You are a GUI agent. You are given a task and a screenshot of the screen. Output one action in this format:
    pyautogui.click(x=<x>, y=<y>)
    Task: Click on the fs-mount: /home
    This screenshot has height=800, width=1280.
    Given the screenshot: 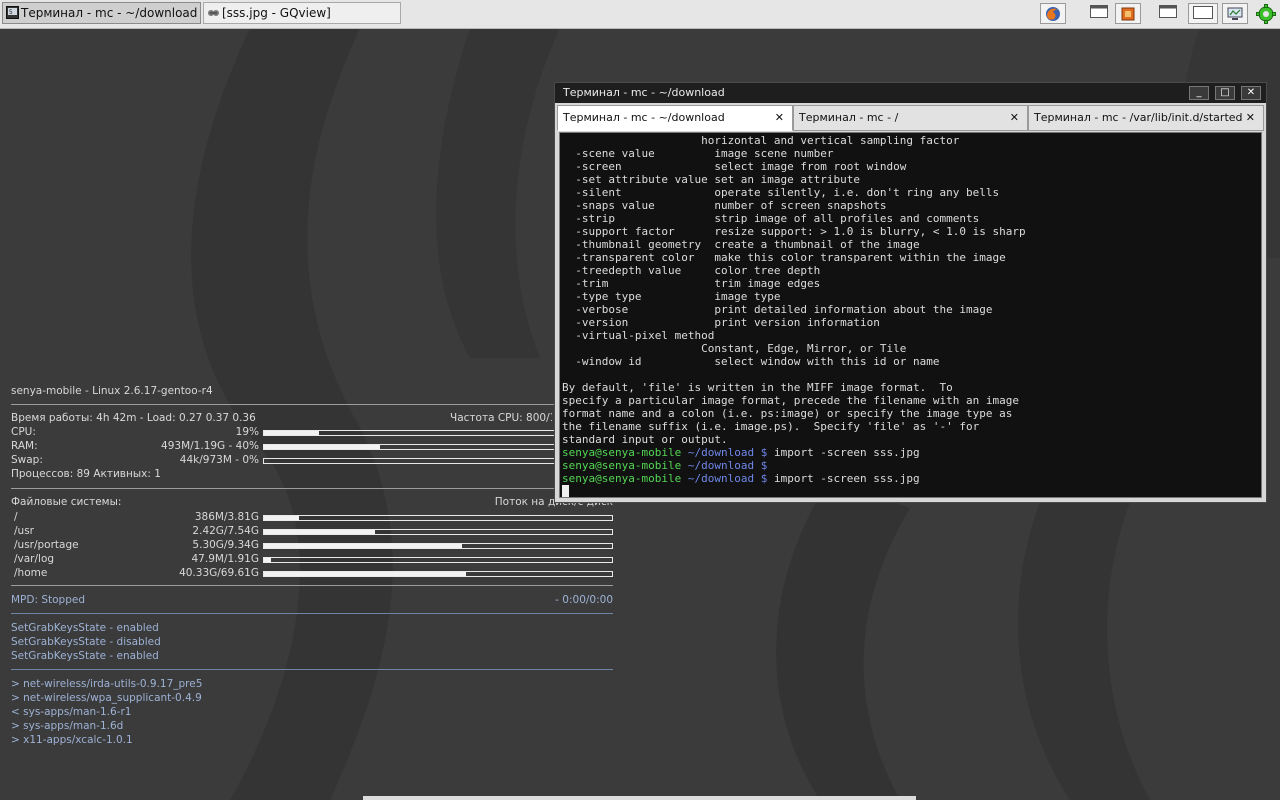 What is the action you would take?
    pyautogui.click(x=31, y=573)
    